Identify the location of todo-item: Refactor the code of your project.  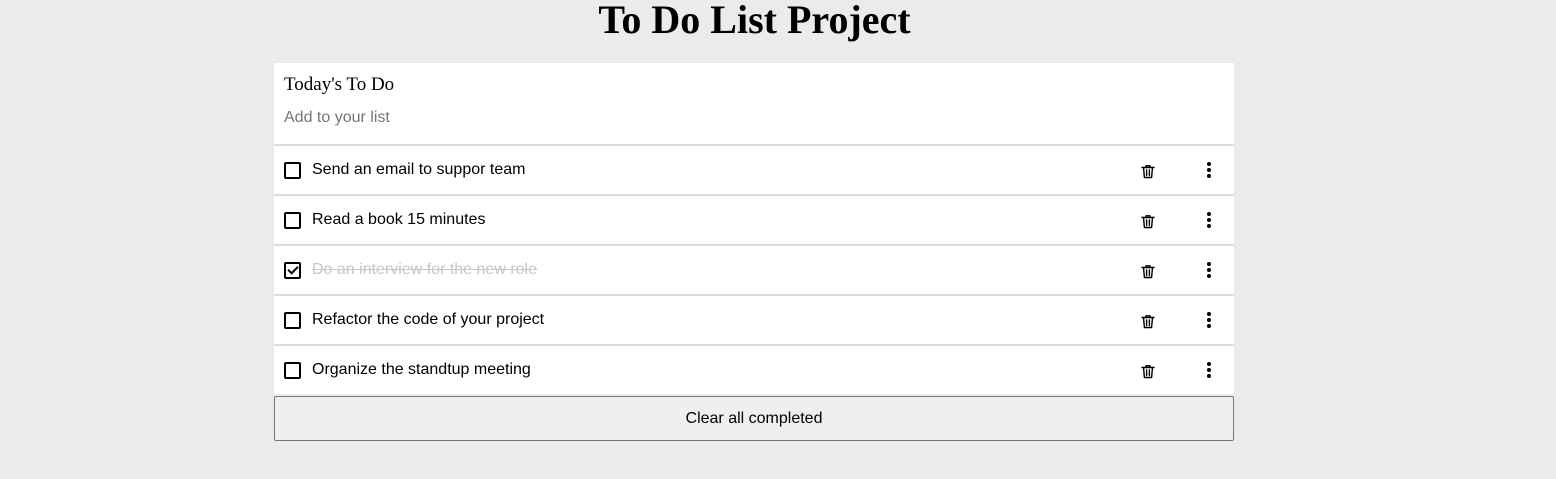
(754, 321).